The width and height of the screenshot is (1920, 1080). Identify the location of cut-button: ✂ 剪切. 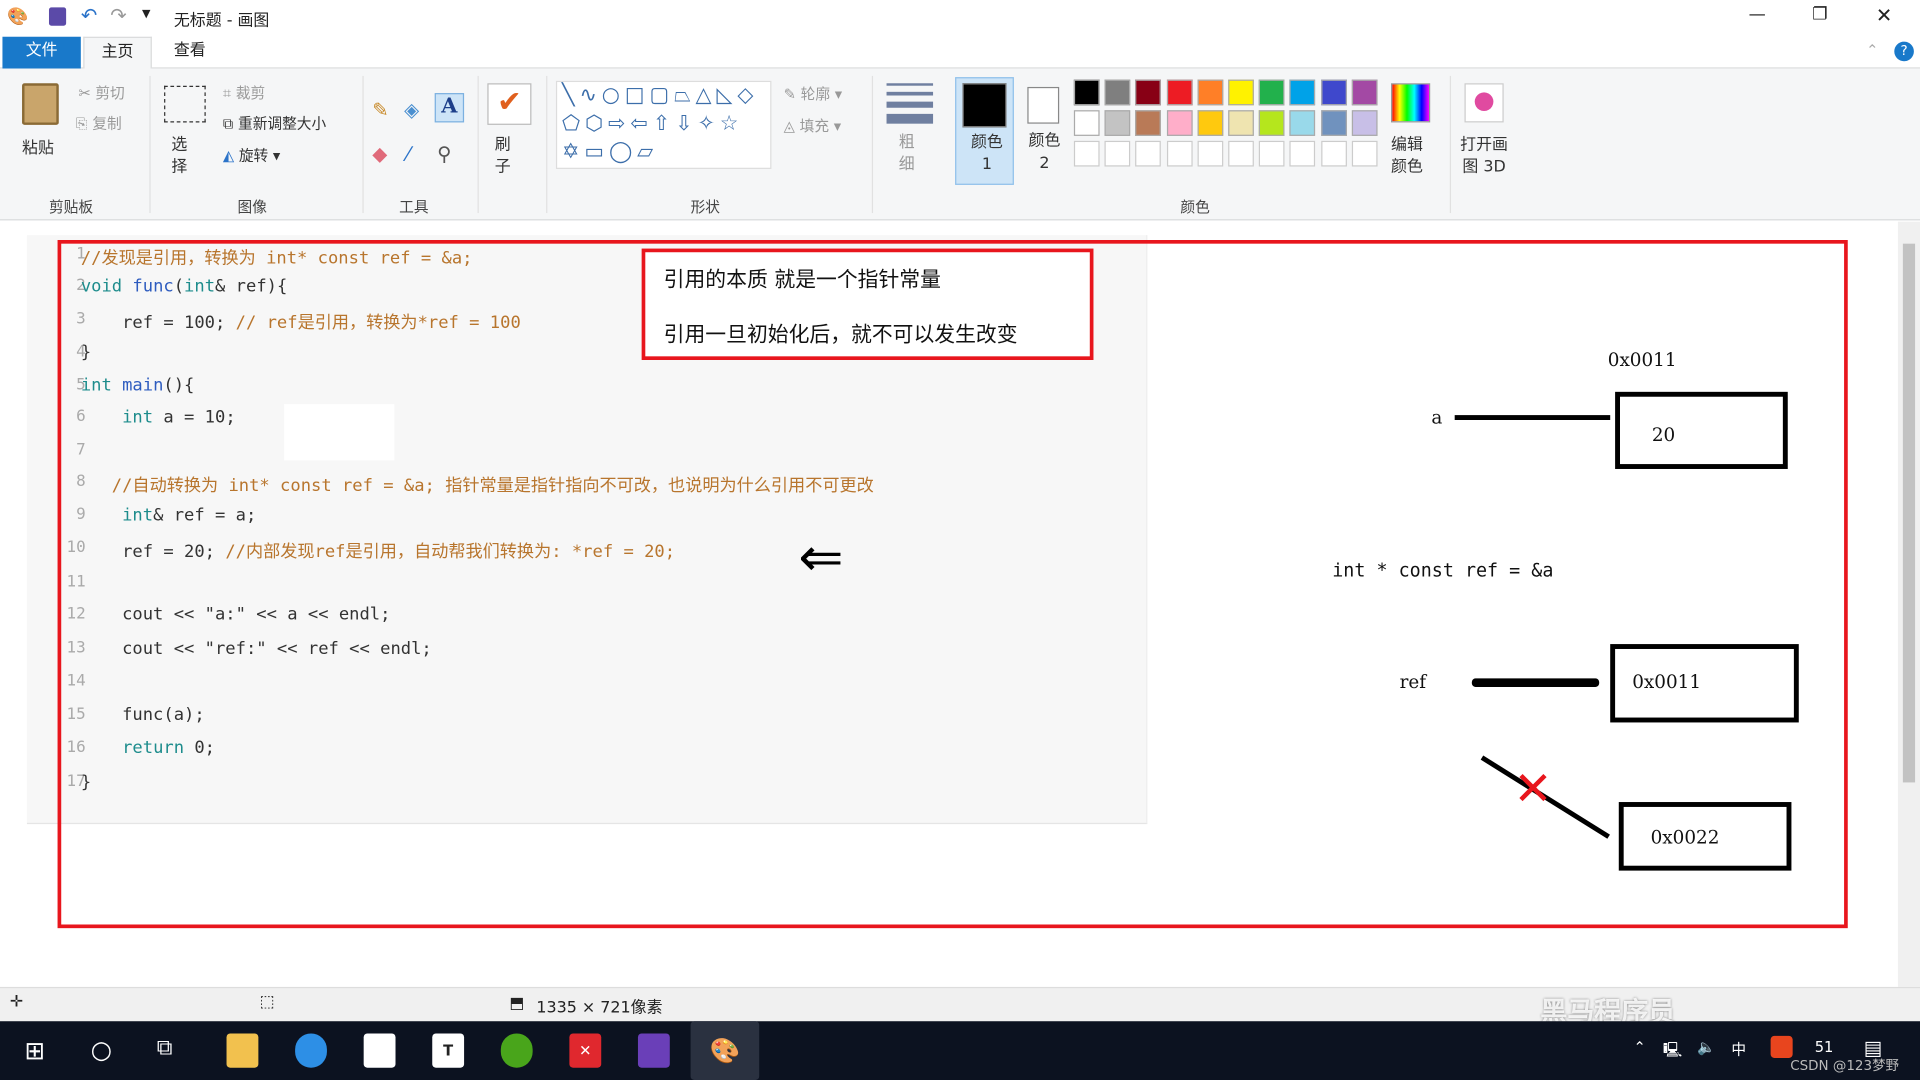
(101, 92).